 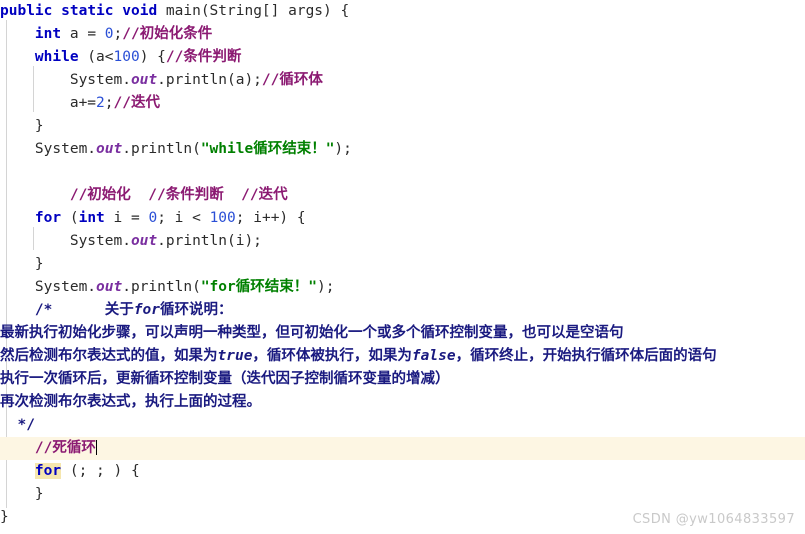 What do you see at coordinates (402, 195) in the screenshot?
I see `code-line: //初始化 //条件判断 //迭代` at bounding box center [402, 195].